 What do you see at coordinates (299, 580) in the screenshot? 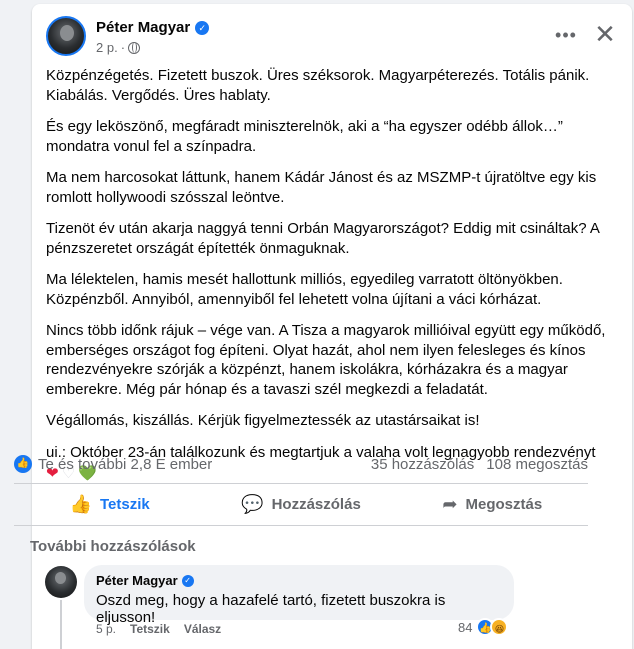
I see `comment-author-row: Péter Magyar ✓` at bounding box center [299, 580].